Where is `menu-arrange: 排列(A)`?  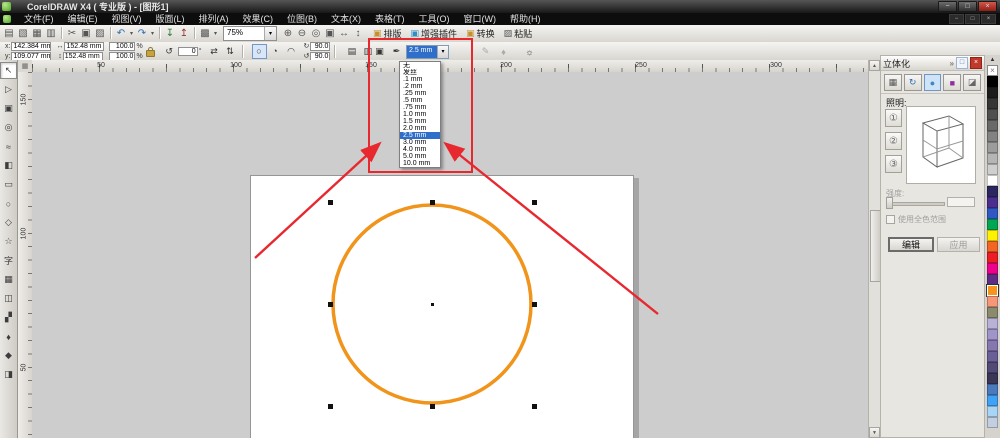 menu-arrange: 排列(A) is located at coordinates (214, 19).